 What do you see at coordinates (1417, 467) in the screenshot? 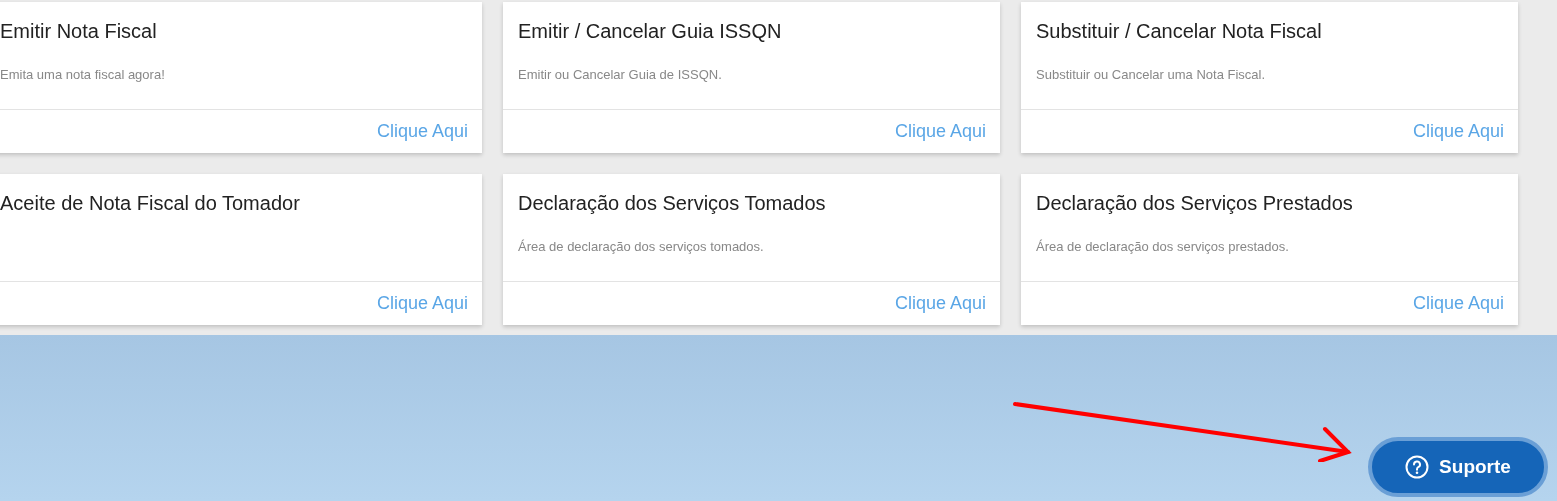
I see `help-icon` at bounding box center [1417, 467].